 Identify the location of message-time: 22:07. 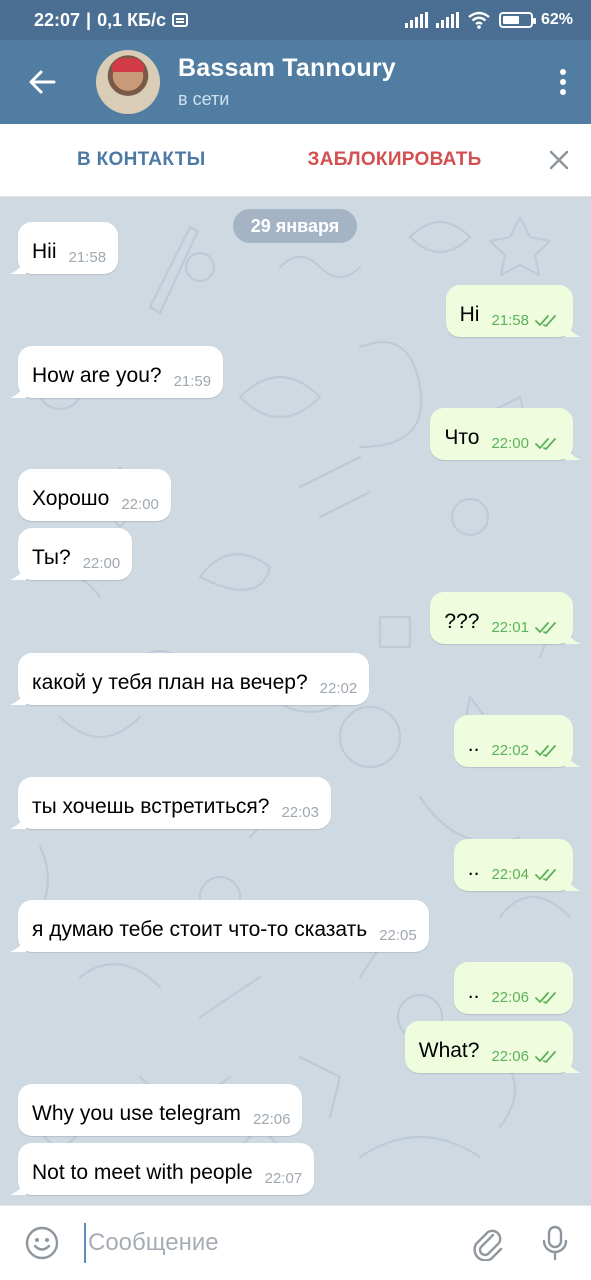
(283, 1178).